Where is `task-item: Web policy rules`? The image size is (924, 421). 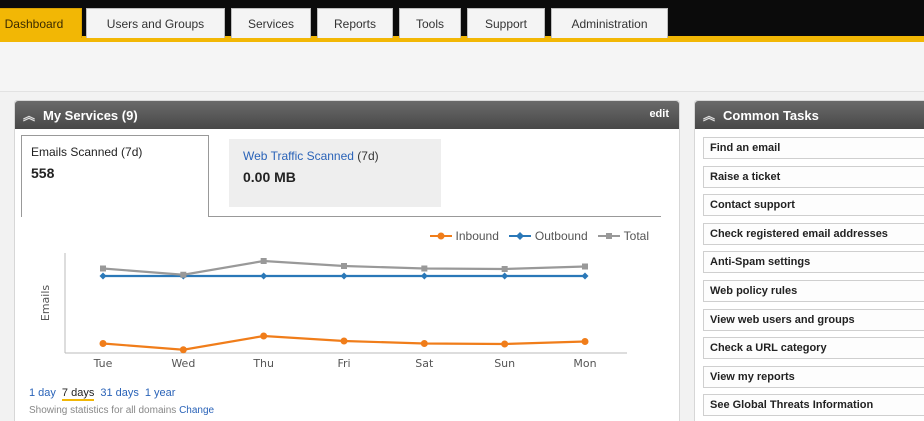 task-item: Web policy rules is located at coordinates (813, 291).